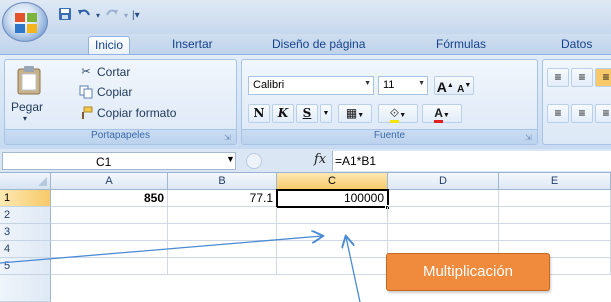  What do you see at coordinates (468, 272) in the screenshot?
I see `annotation-callout: Multiplicación` at bounding box center [468, 272].